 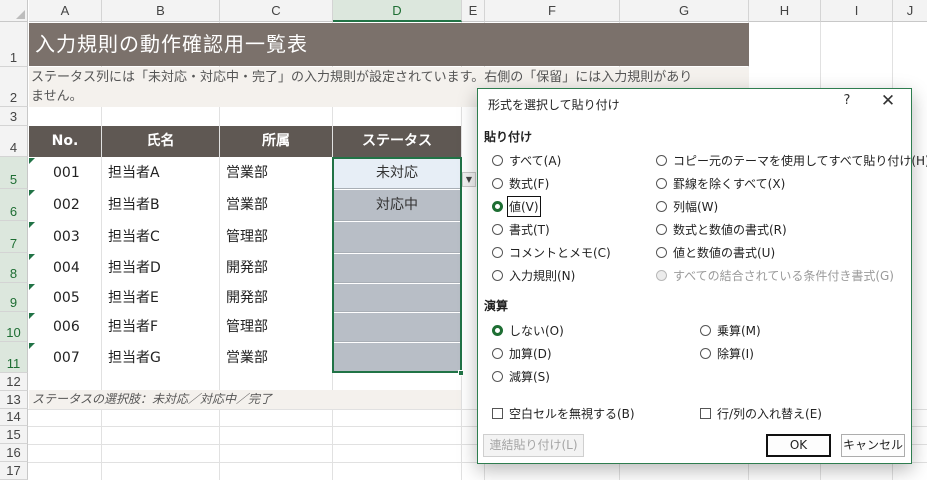 I want to click on close-icon: ✕, so click(x=888, y=101).